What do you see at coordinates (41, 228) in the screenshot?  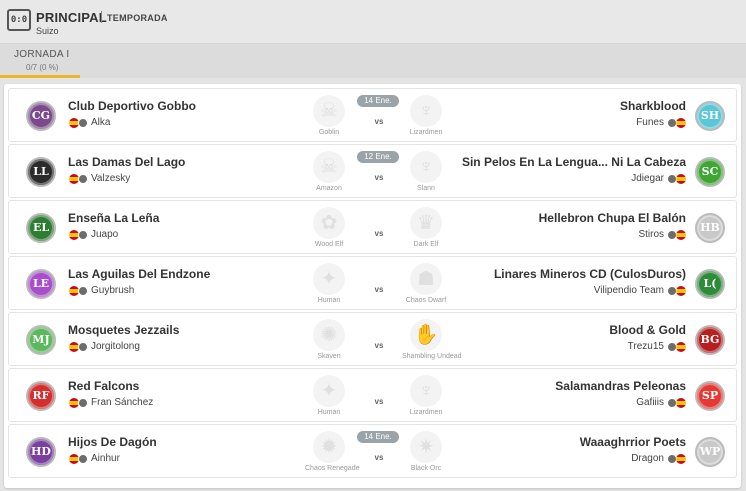 I see `home-team-badge: EL` at bounding box center [41, 228].